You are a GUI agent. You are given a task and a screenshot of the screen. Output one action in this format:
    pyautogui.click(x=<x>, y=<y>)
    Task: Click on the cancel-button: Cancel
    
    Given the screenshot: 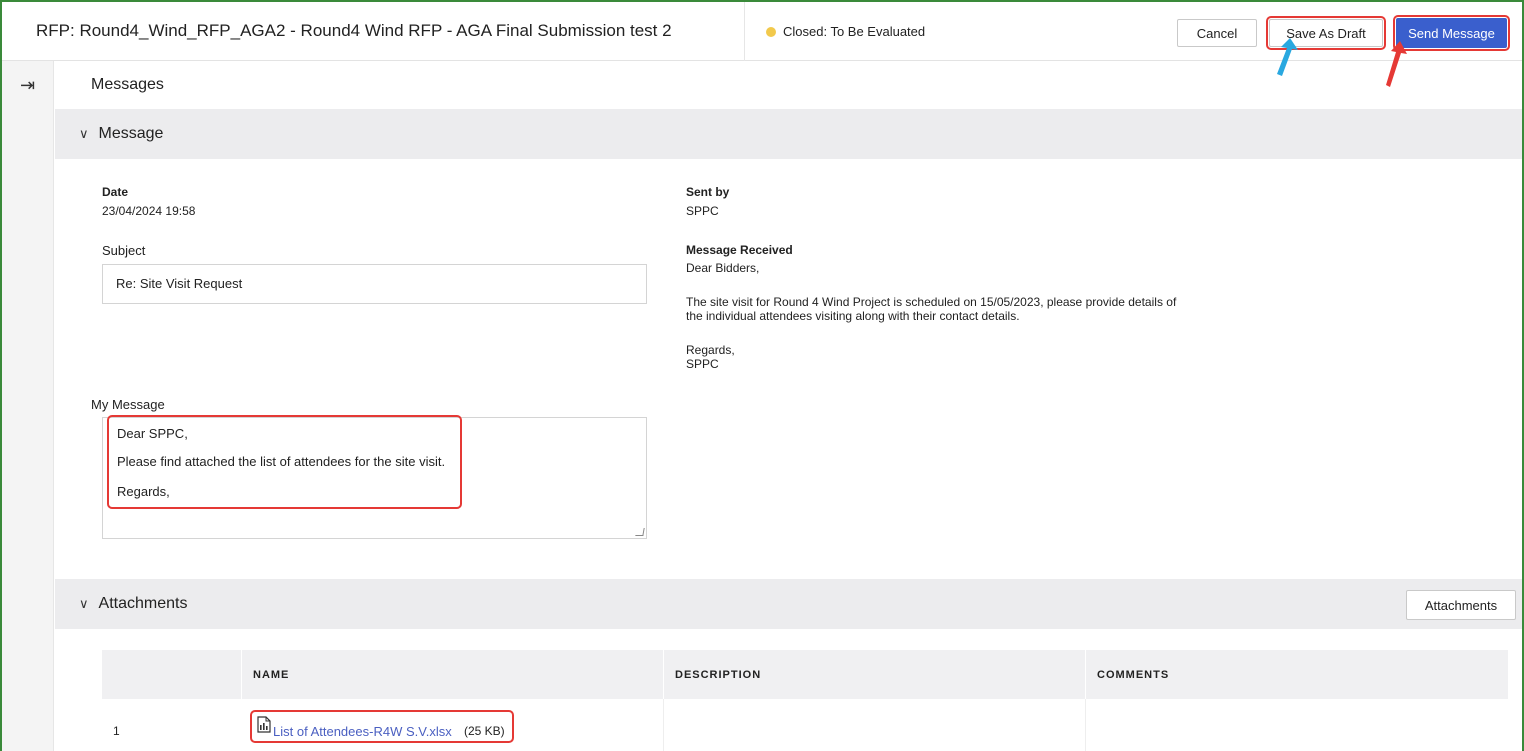 What is the action you would take?
    pyautogui.click(x=1217, y=33)
    